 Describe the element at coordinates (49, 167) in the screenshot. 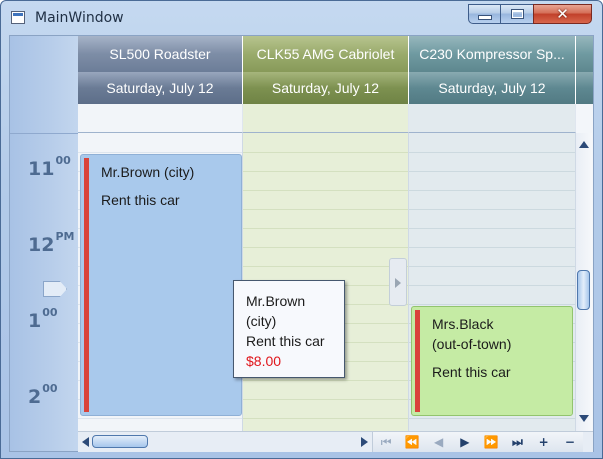

I see `hour-label-11: 1100` at that location.